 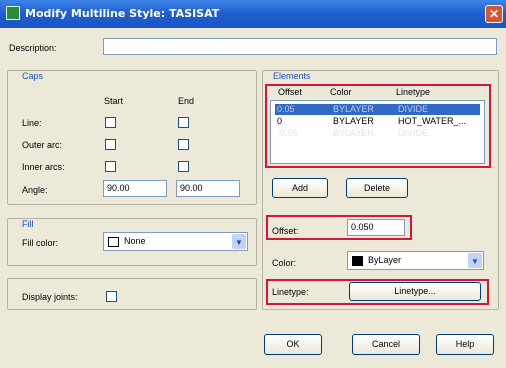 What do you see at coordinates (43, 167) in the screenshot?
I see `caps-inner-arcs-label: Inner arcs:` at bounding box center [43, 167].